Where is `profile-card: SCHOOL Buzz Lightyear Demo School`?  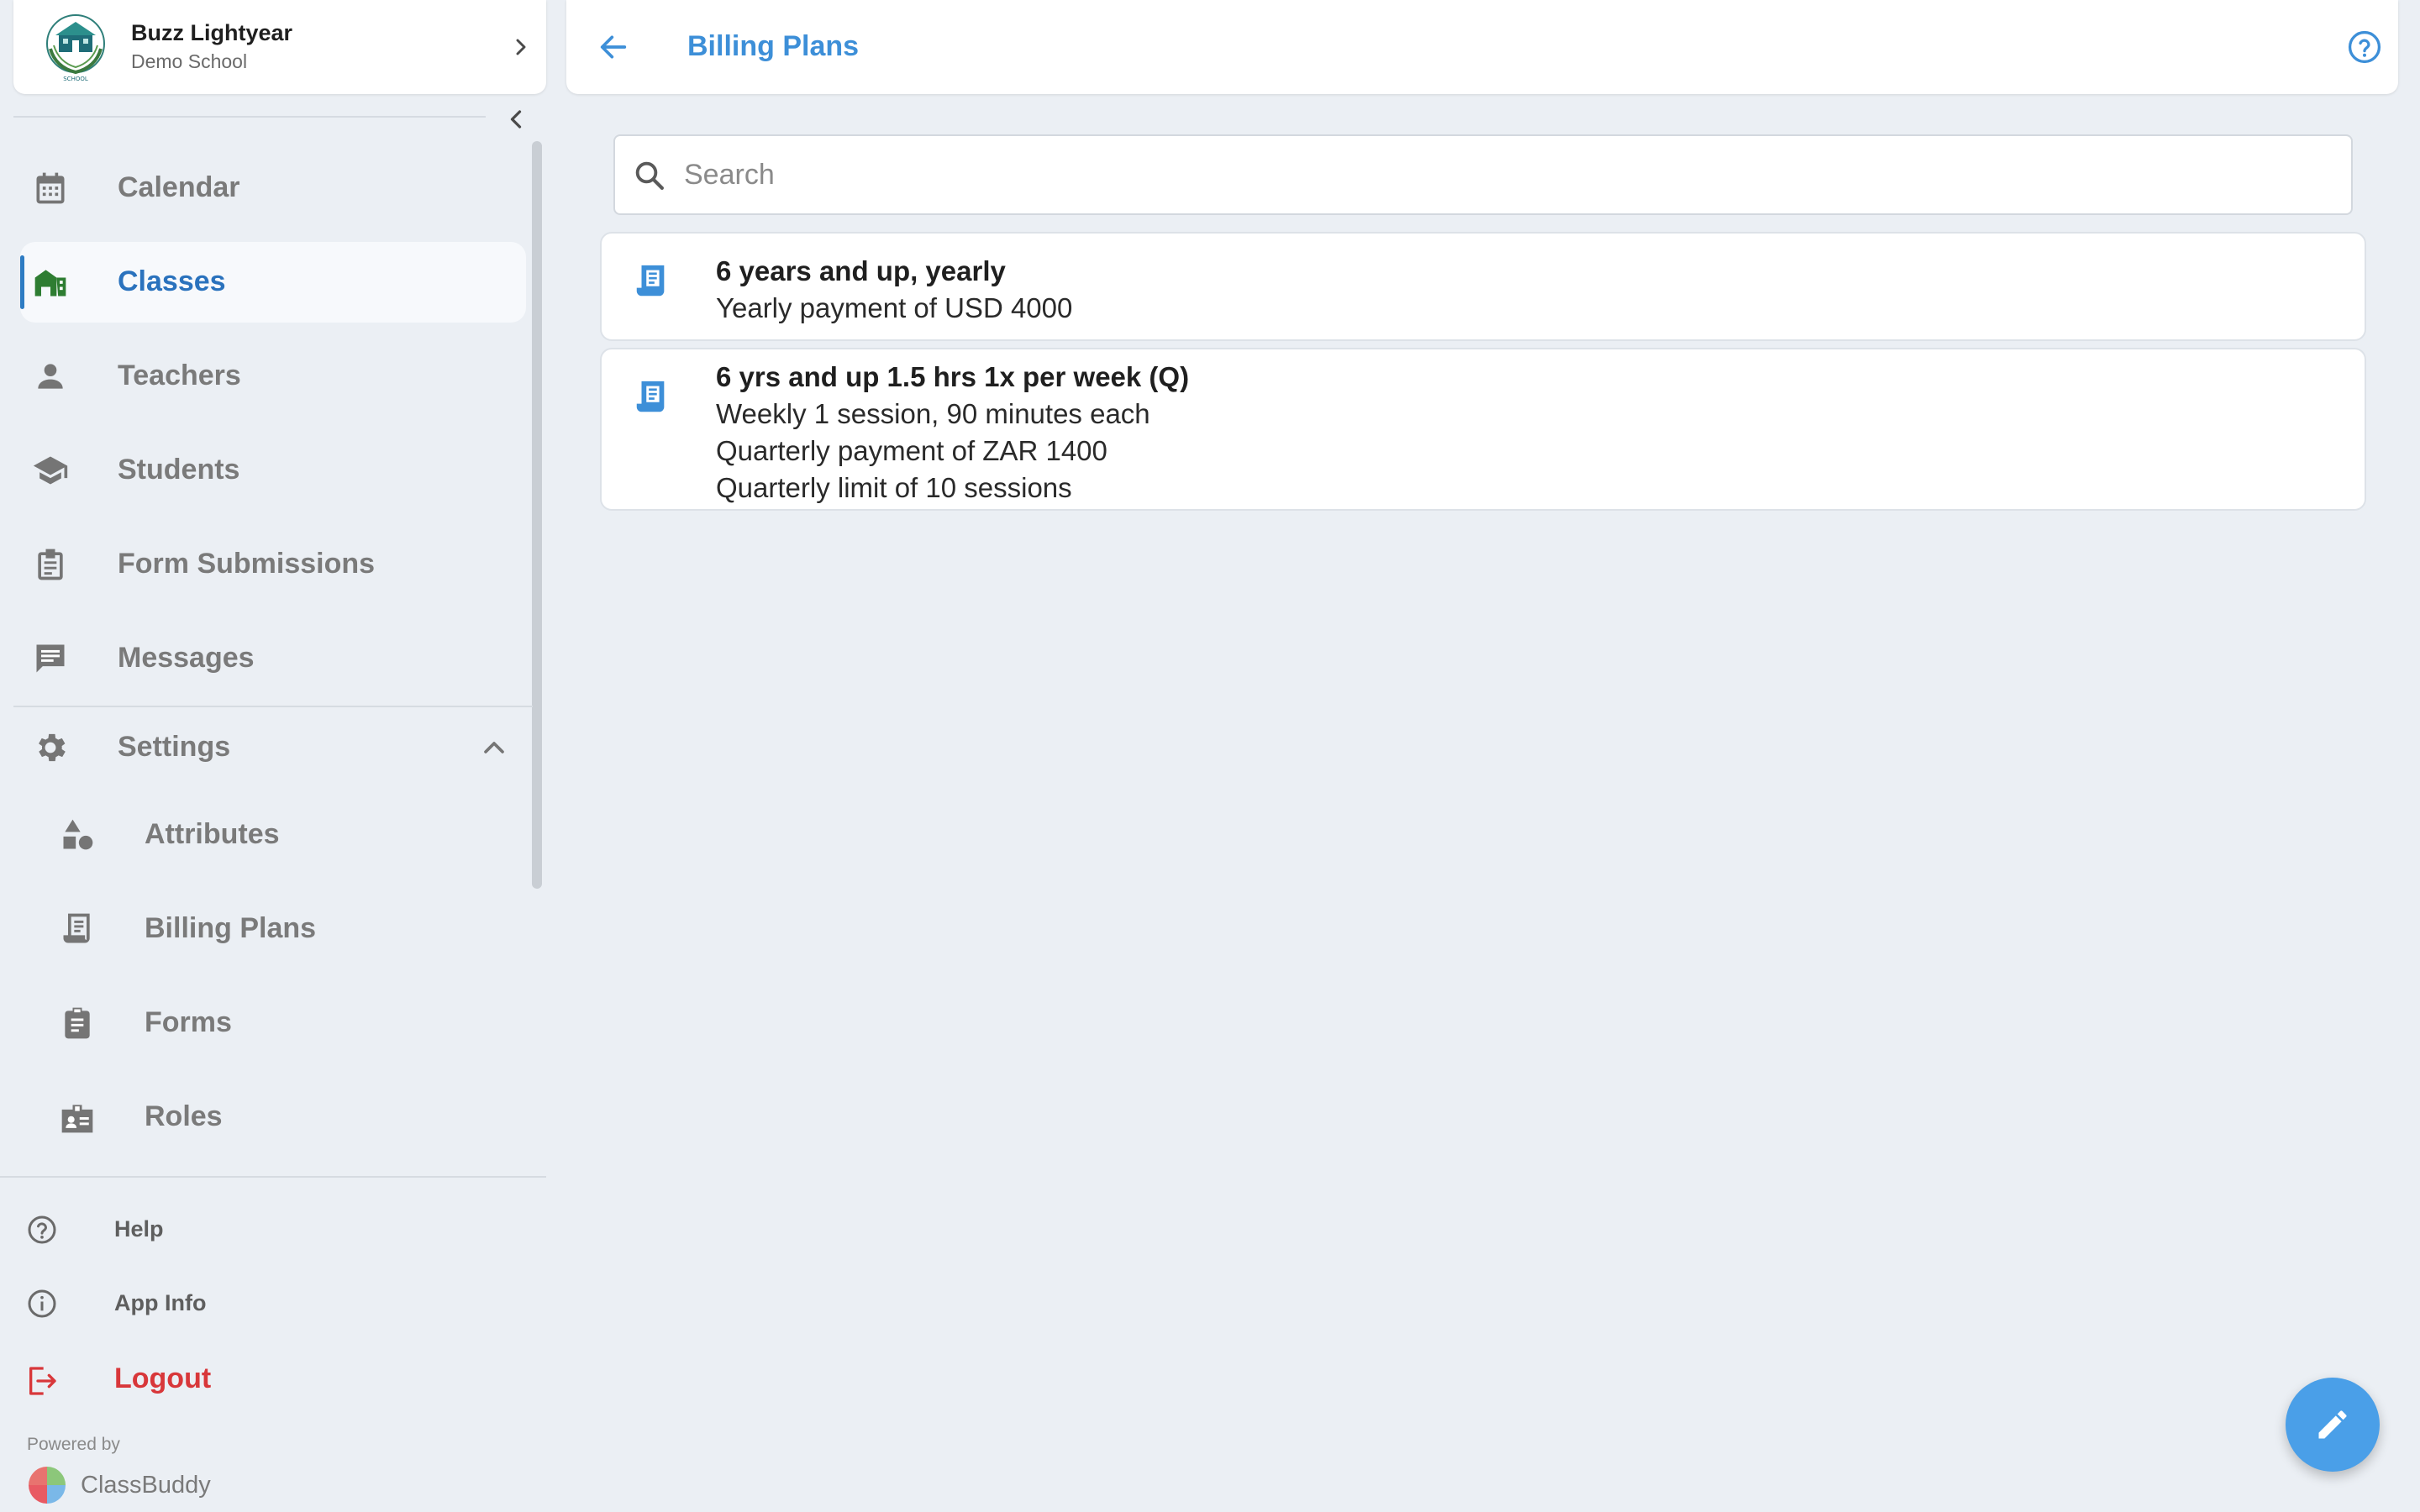
profile-card: SCHOOL Buzz Lightyear Demo School is located at coordinates (279, 47).